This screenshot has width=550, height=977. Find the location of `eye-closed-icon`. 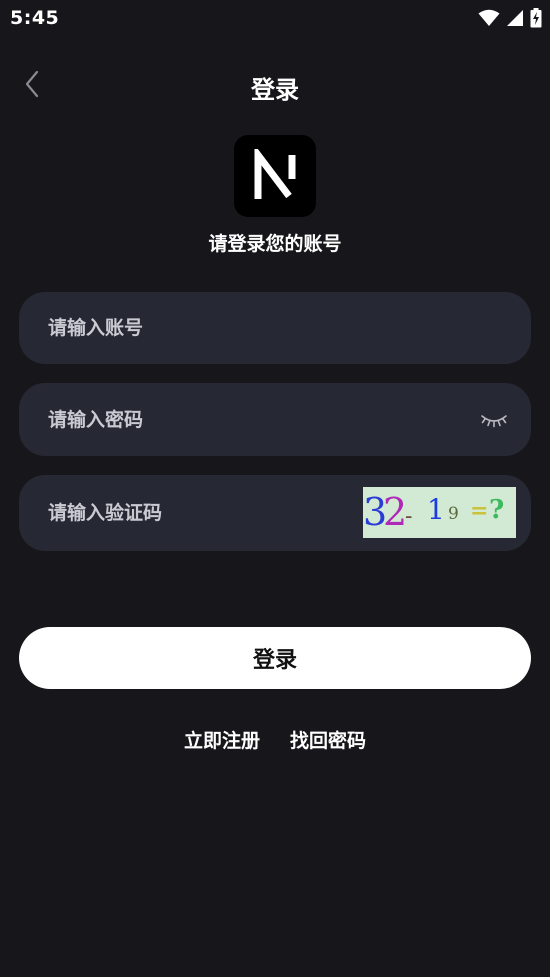

eye-closed-icon is located at coordinates (494, 419).